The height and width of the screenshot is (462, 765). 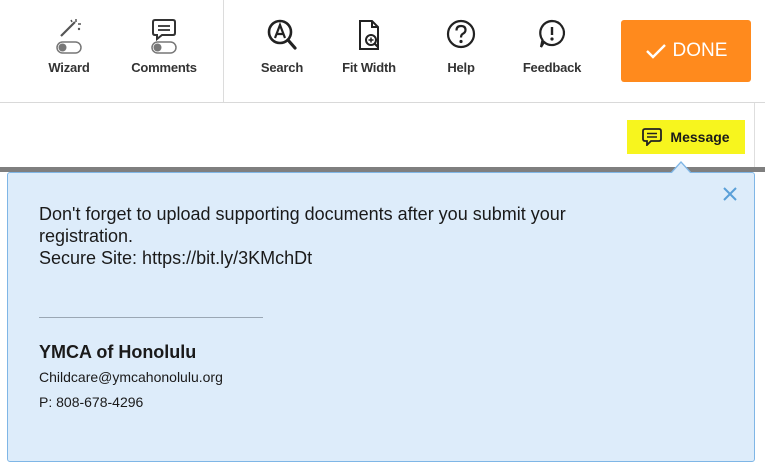 What do you see at coordinates (69, 36) in the screenshot?
I see `wand-toggle-icon` at bounding box center [69, 36].